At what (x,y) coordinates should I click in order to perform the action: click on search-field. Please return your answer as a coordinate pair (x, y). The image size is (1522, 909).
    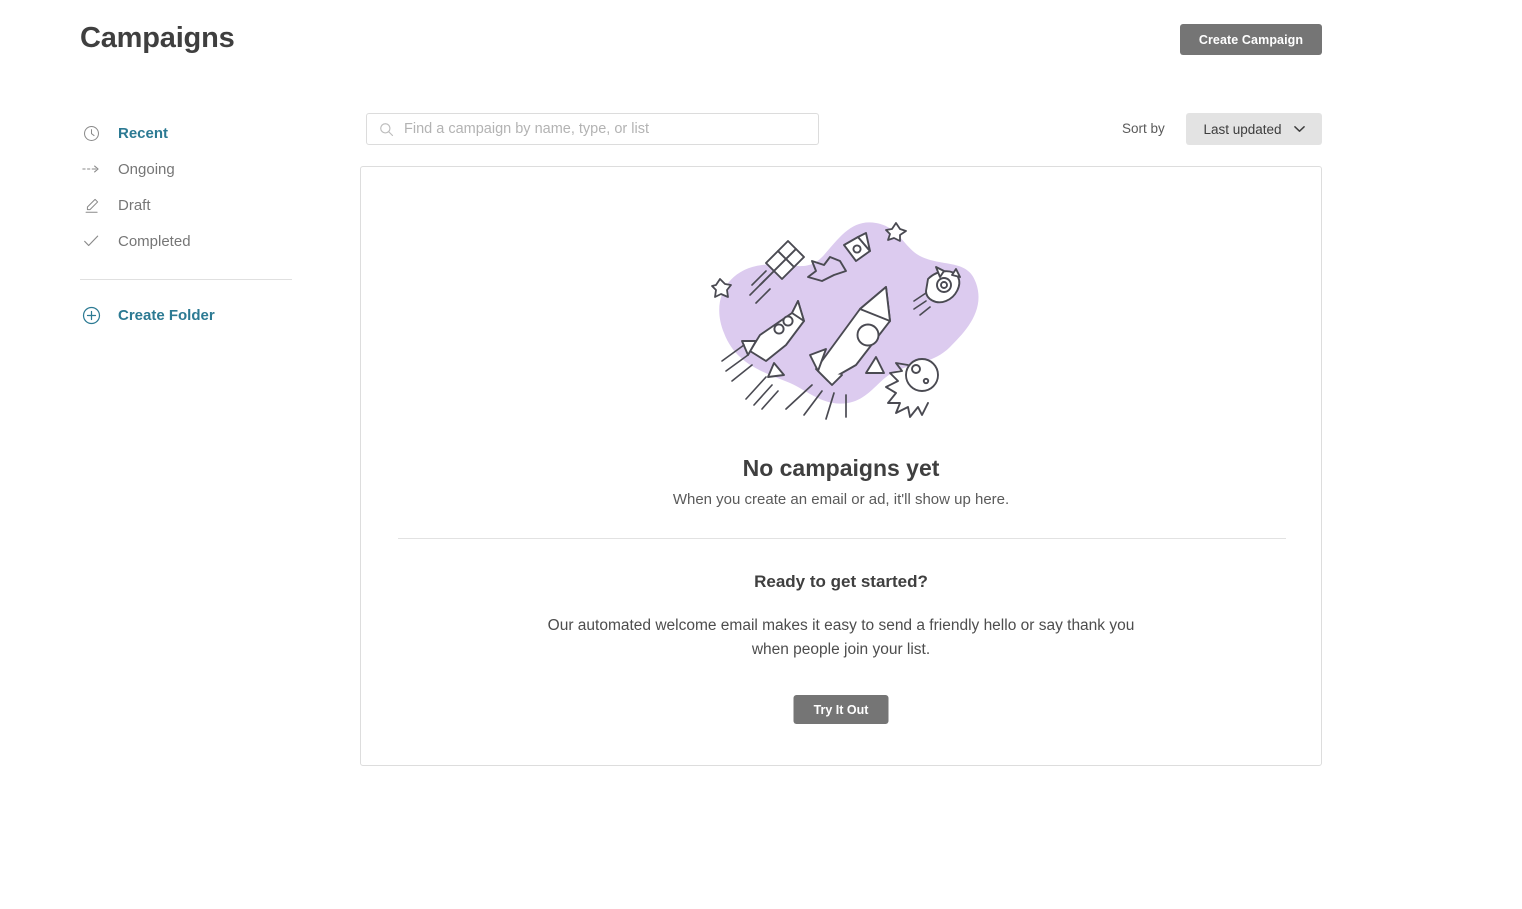
    Looking at the image, I should click on (592, 129).